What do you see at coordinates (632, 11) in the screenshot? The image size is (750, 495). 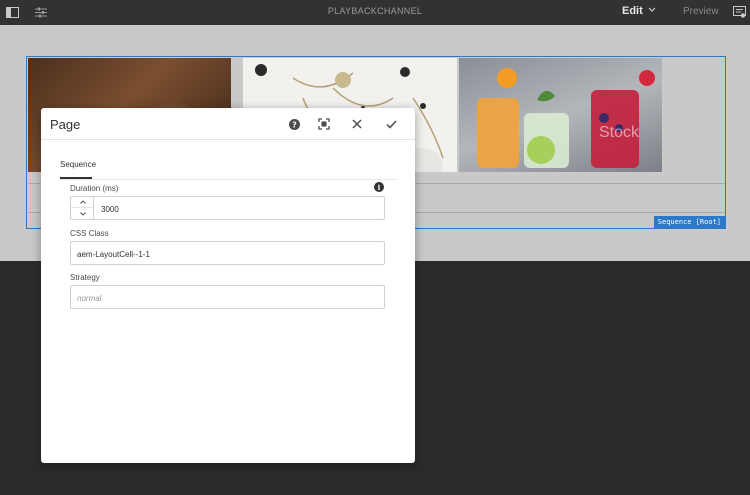 I see `mode-selector-label: Edit` at bounding box center [632, 11].